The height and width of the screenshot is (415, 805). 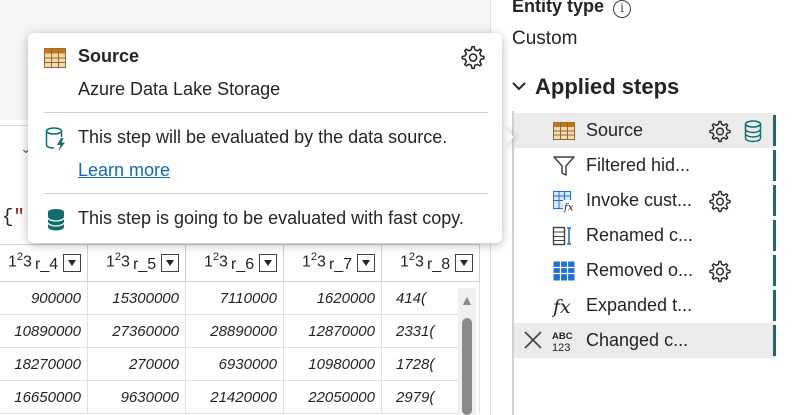 I want to click on column-header: 123 r_4, so click(x=44, y=263).